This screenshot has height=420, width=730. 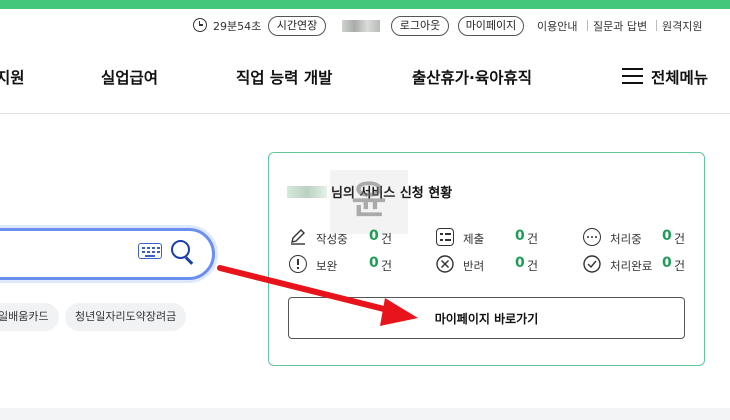 I want to click on link-remote-support: 원격지원, so click(x=682, y=26).